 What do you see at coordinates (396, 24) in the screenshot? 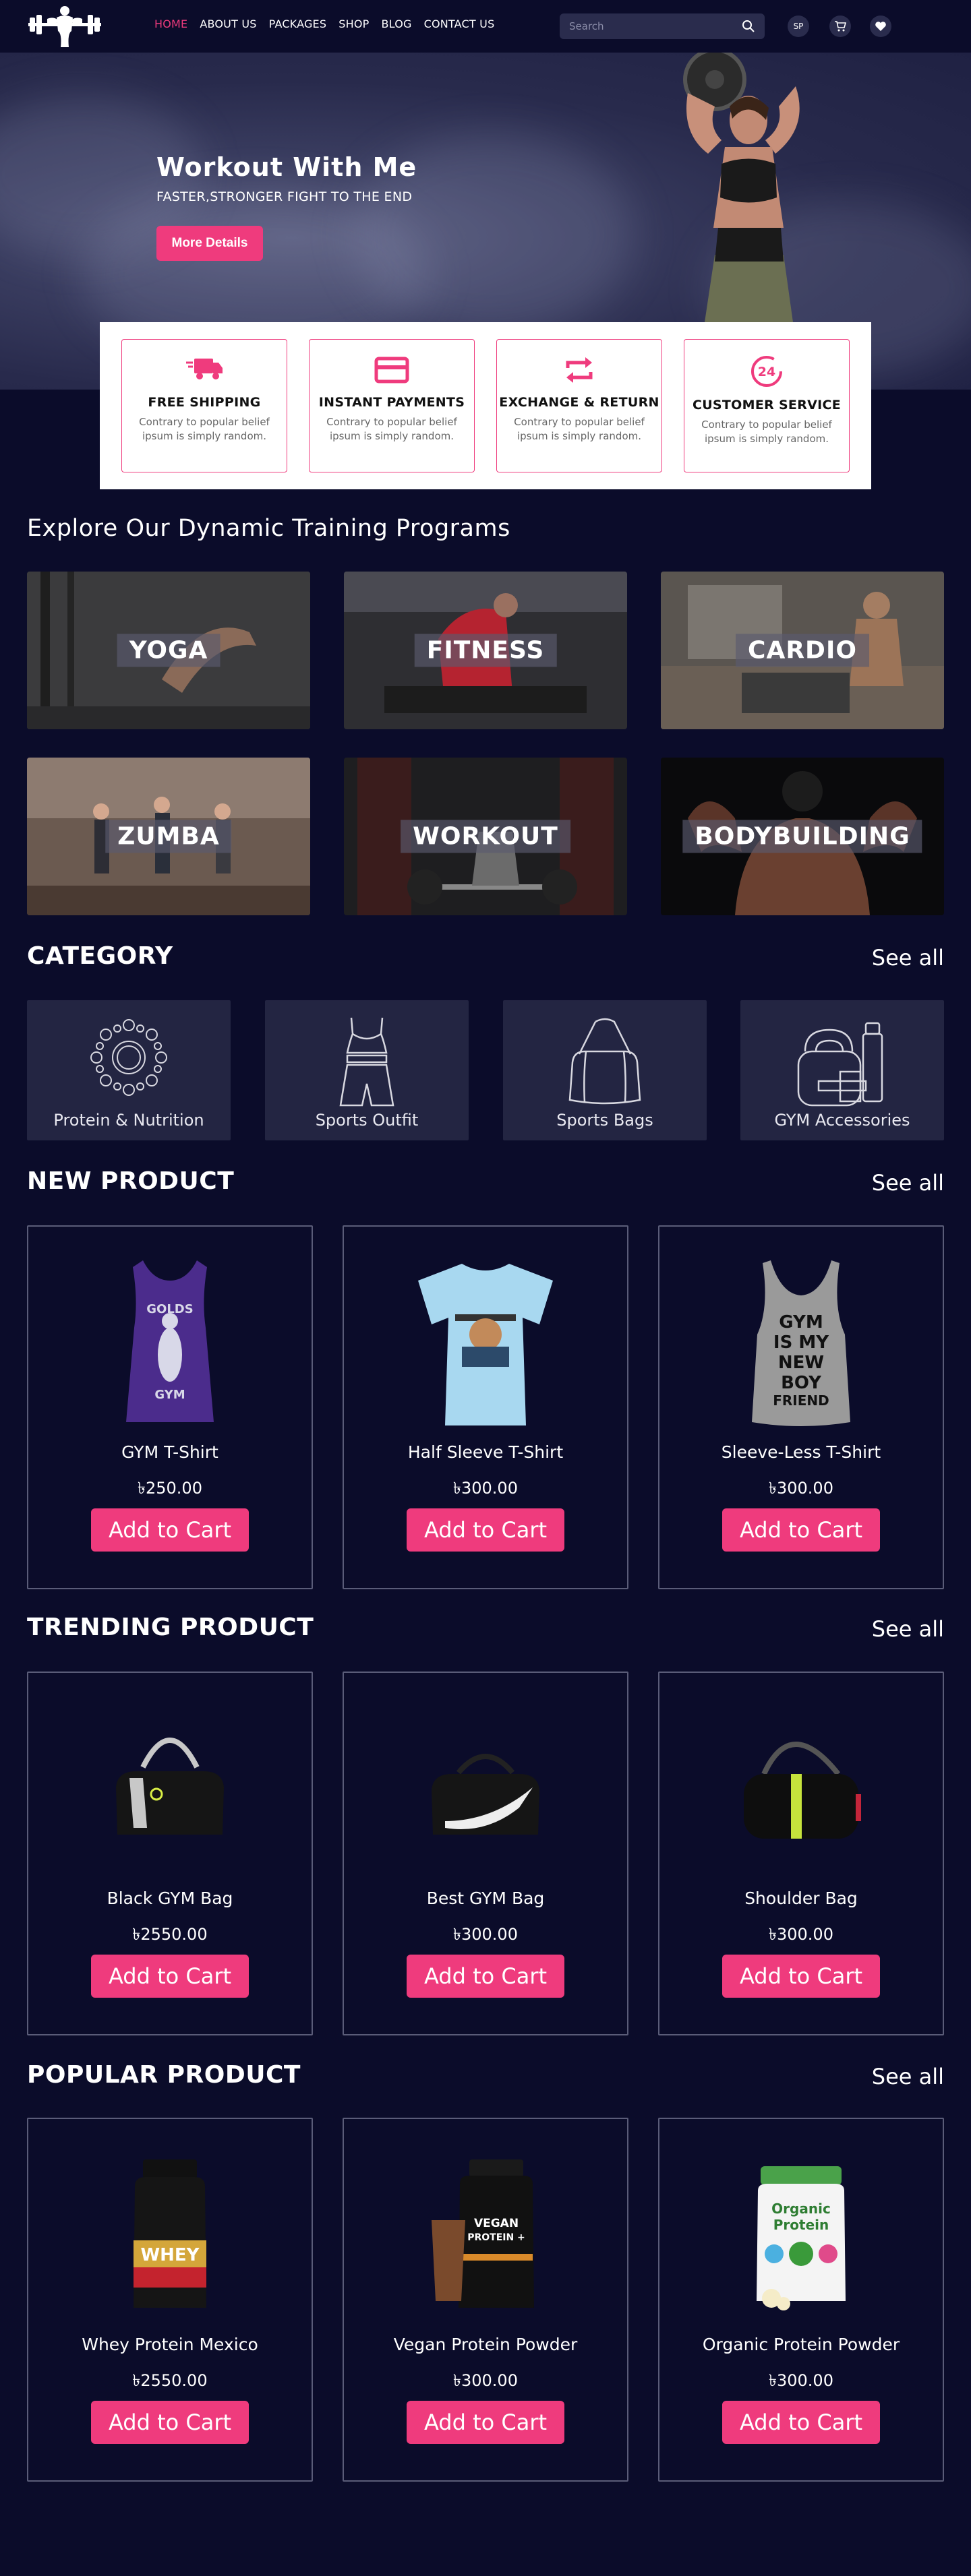
I see `nav-blog: BLOG` at bounding box center [396, 24].